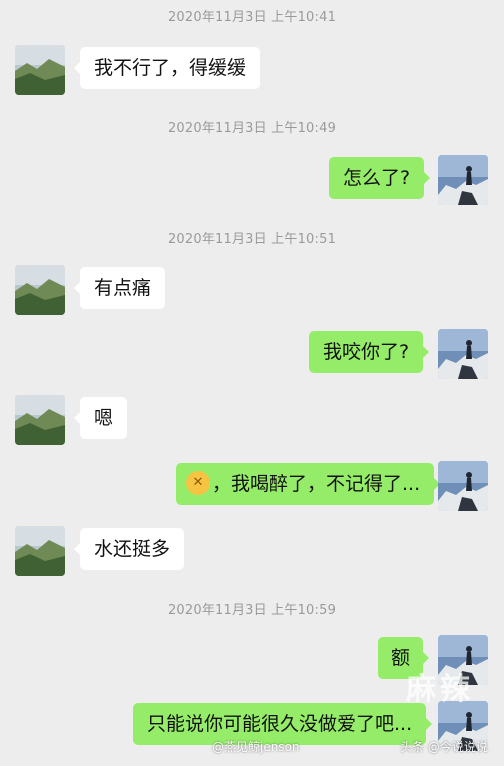 The image size is (504, 766). What do you see at coordinates (100, 418) in the screenshot?
I see `message-bubble-incoming: 嗯` at bounding box center [100, 418].